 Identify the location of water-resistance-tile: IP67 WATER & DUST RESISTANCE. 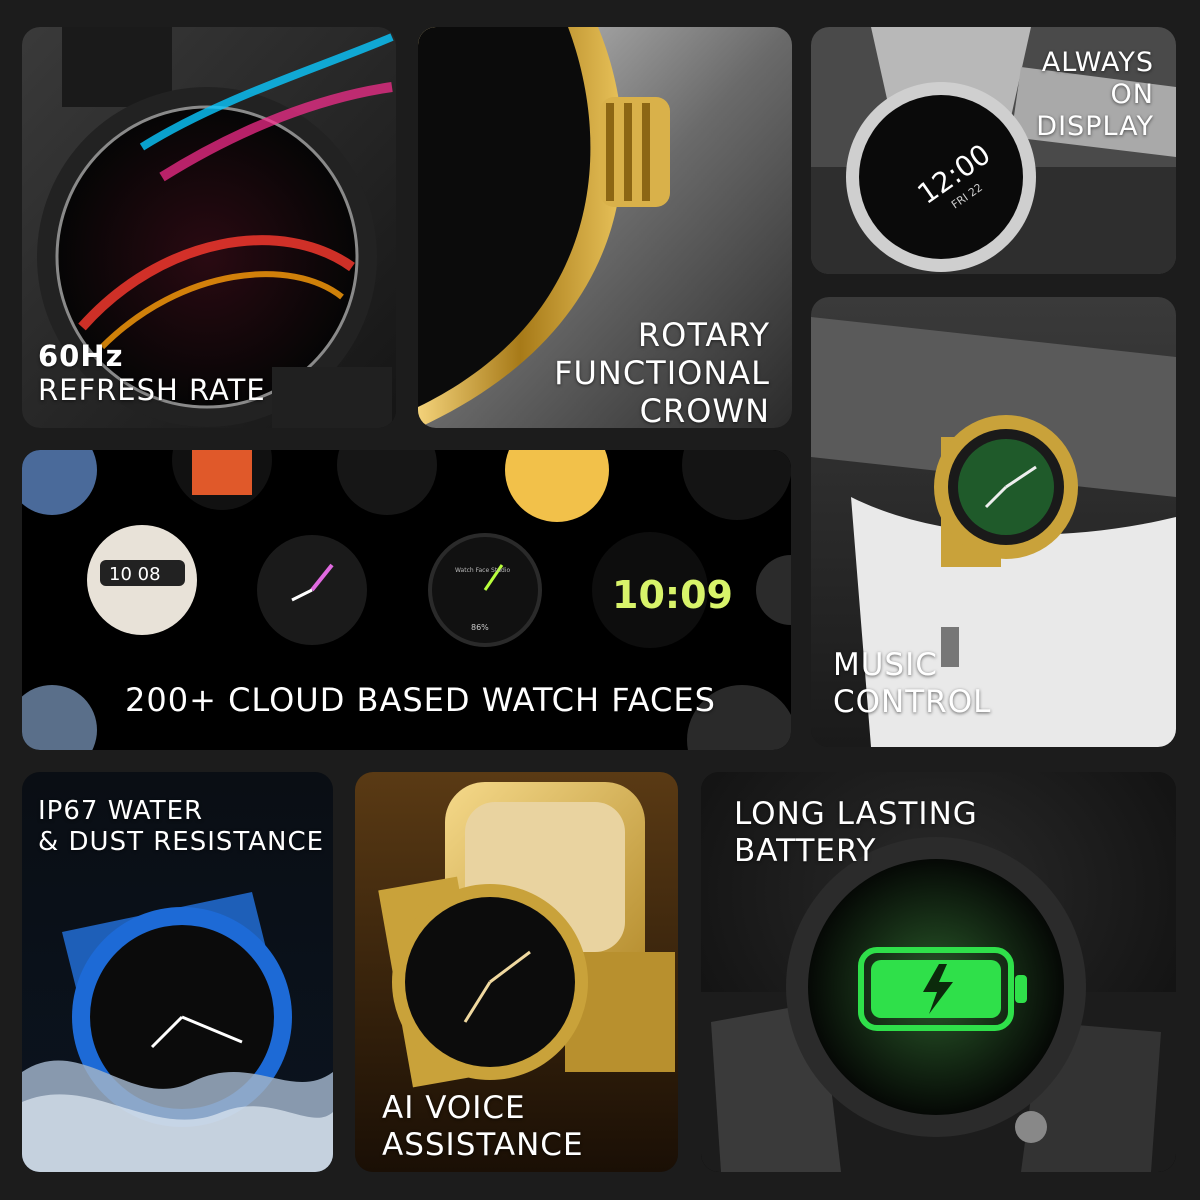
(177, 972).